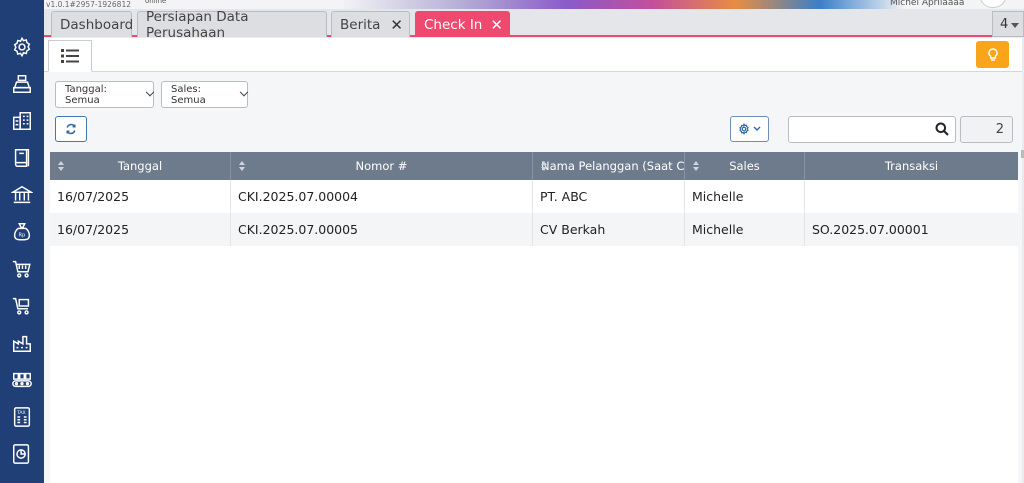 The width and height of the screenshot is (1024, 483). What do you see at coordinates (986, 129) in the screenshot?
I see `record-count: 2` at bounding box center [986, 129].